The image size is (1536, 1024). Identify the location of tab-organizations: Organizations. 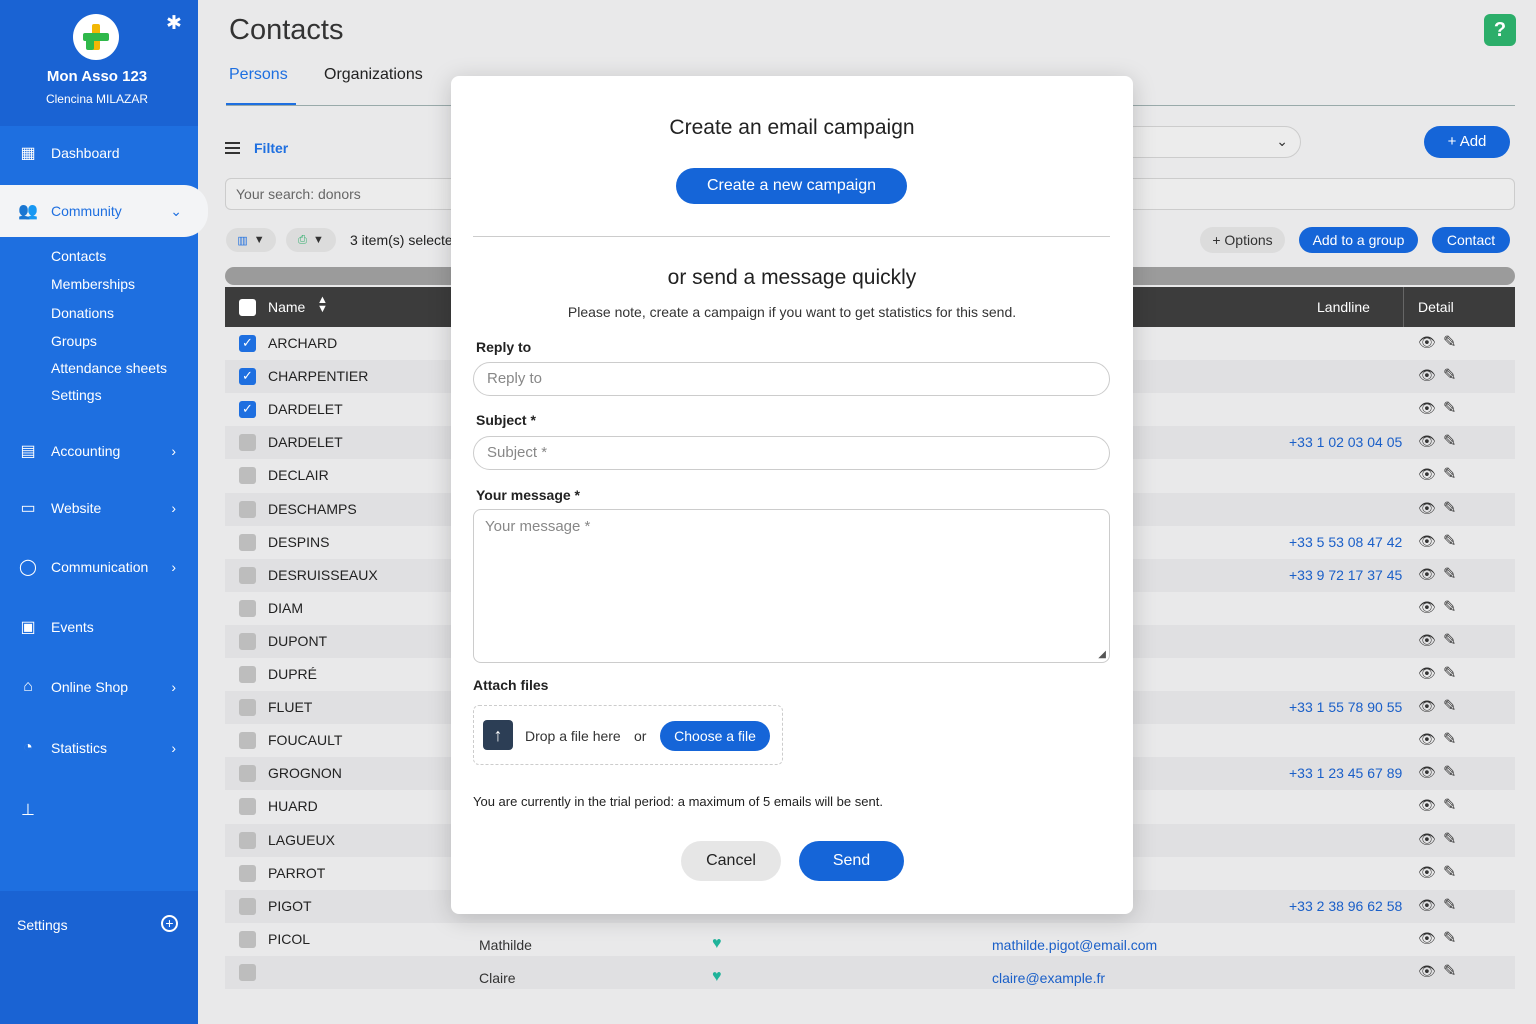
(373, 75).